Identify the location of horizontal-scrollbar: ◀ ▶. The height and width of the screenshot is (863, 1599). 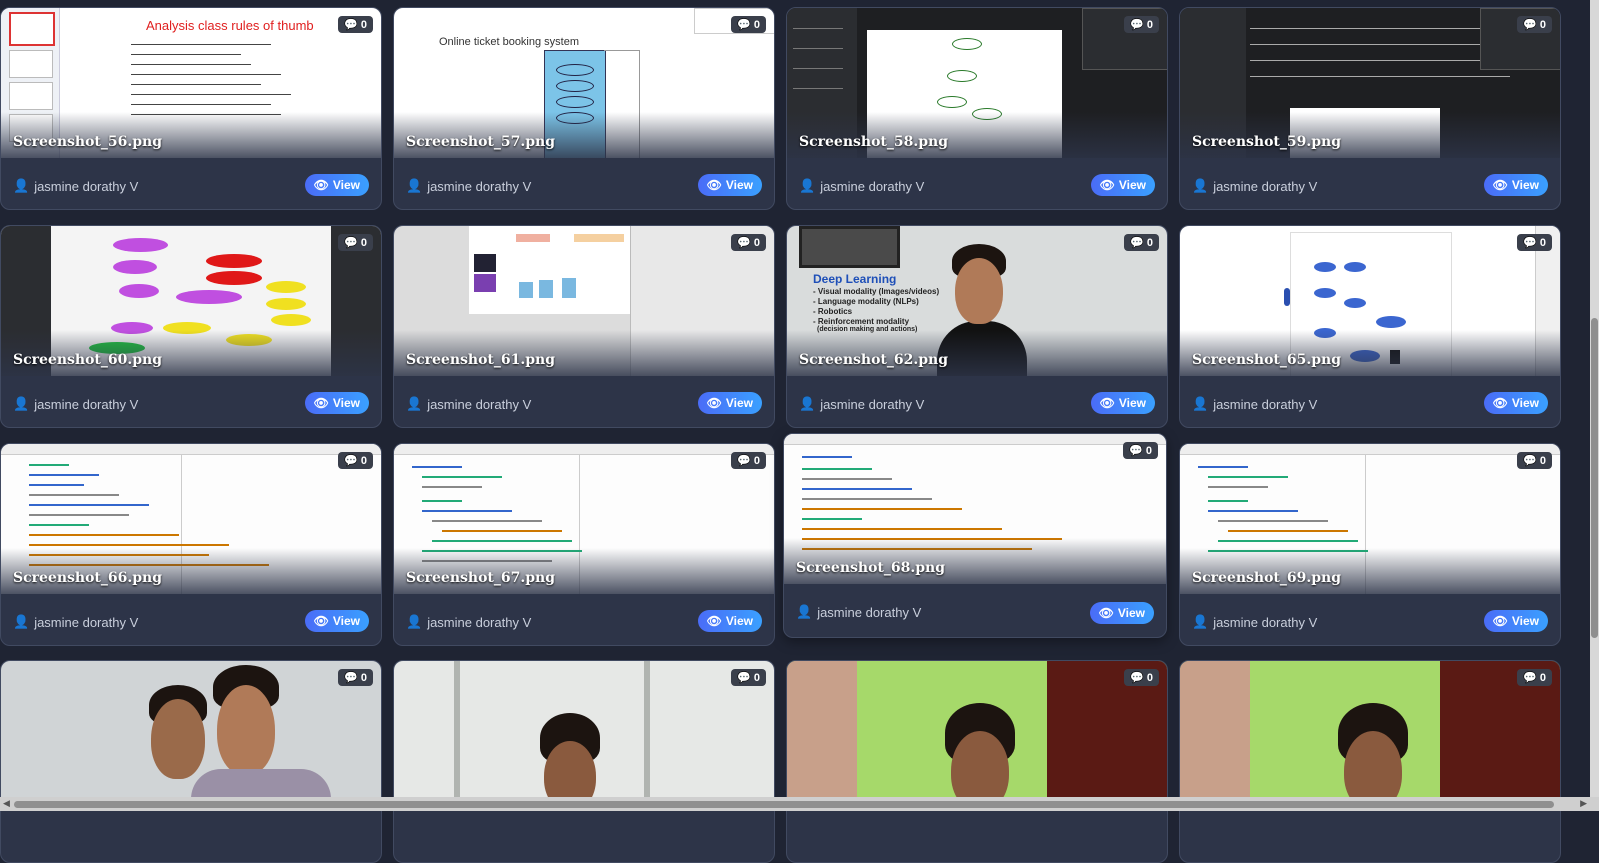
(799, 804).